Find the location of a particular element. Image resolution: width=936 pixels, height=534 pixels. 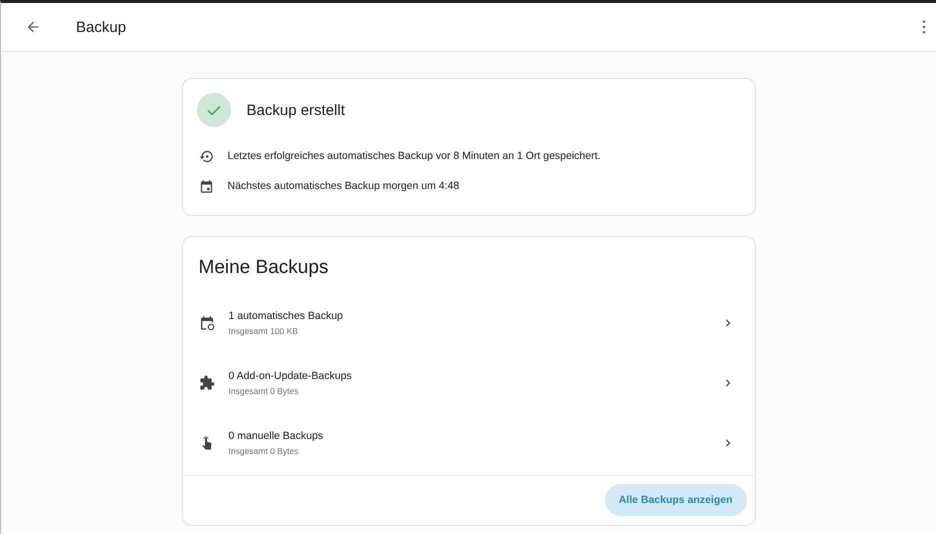

status-title: Backup erstellt is located at coordinates (295, 110).